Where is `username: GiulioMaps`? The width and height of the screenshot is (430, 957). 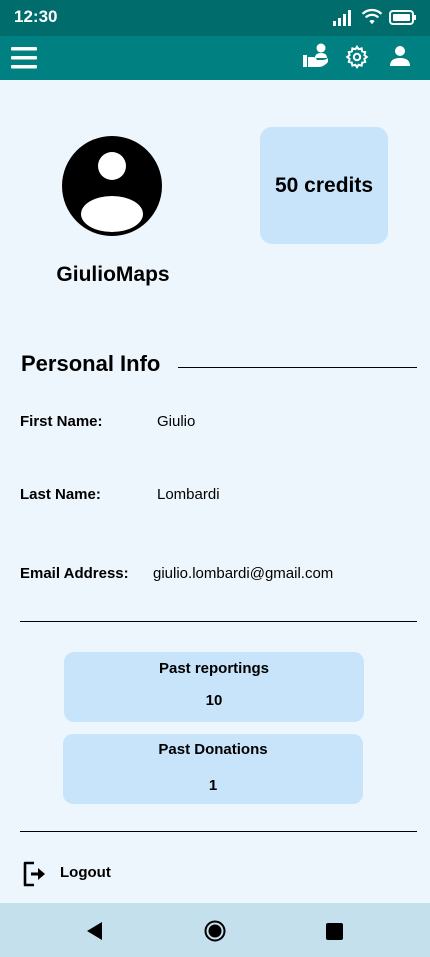
username: GiulioMaps is located at coordinates (113, 274).